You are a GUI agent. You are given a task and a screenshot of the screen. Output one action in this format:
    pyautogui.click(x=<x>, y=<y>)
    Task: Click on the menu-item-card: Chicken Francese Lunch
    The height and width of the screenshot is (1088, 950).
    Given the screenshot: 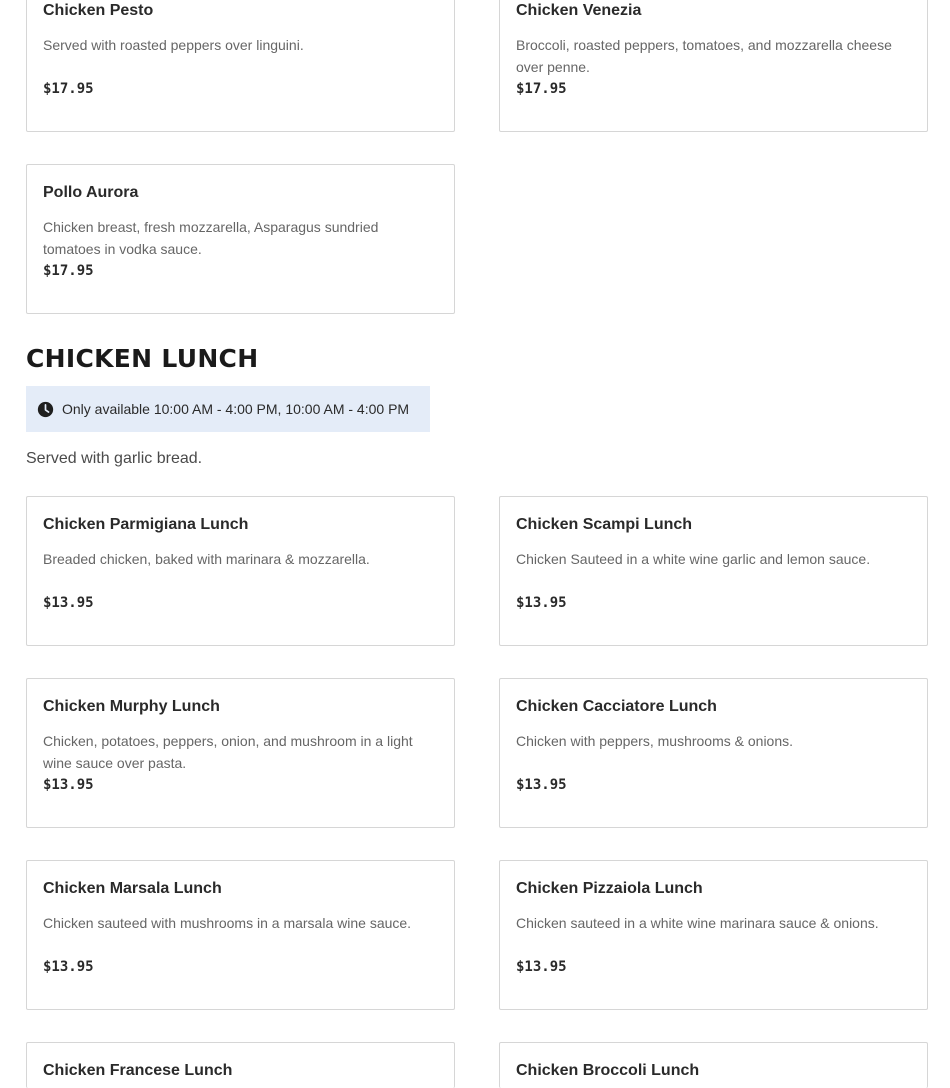 What is the action you would take?
    pyautogui.click(x=240, y=1065)
    